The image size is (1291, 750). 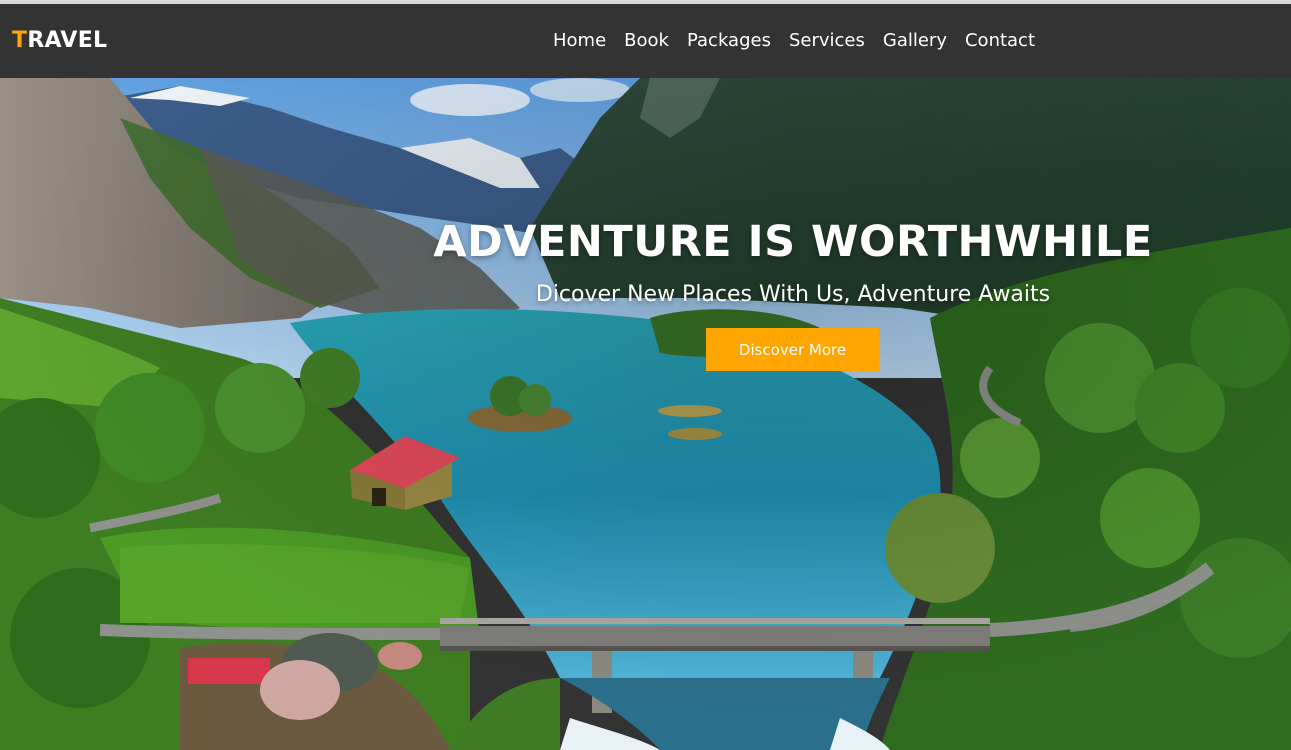 I want to click on nav-book: Book, so click(x=646, y=40).